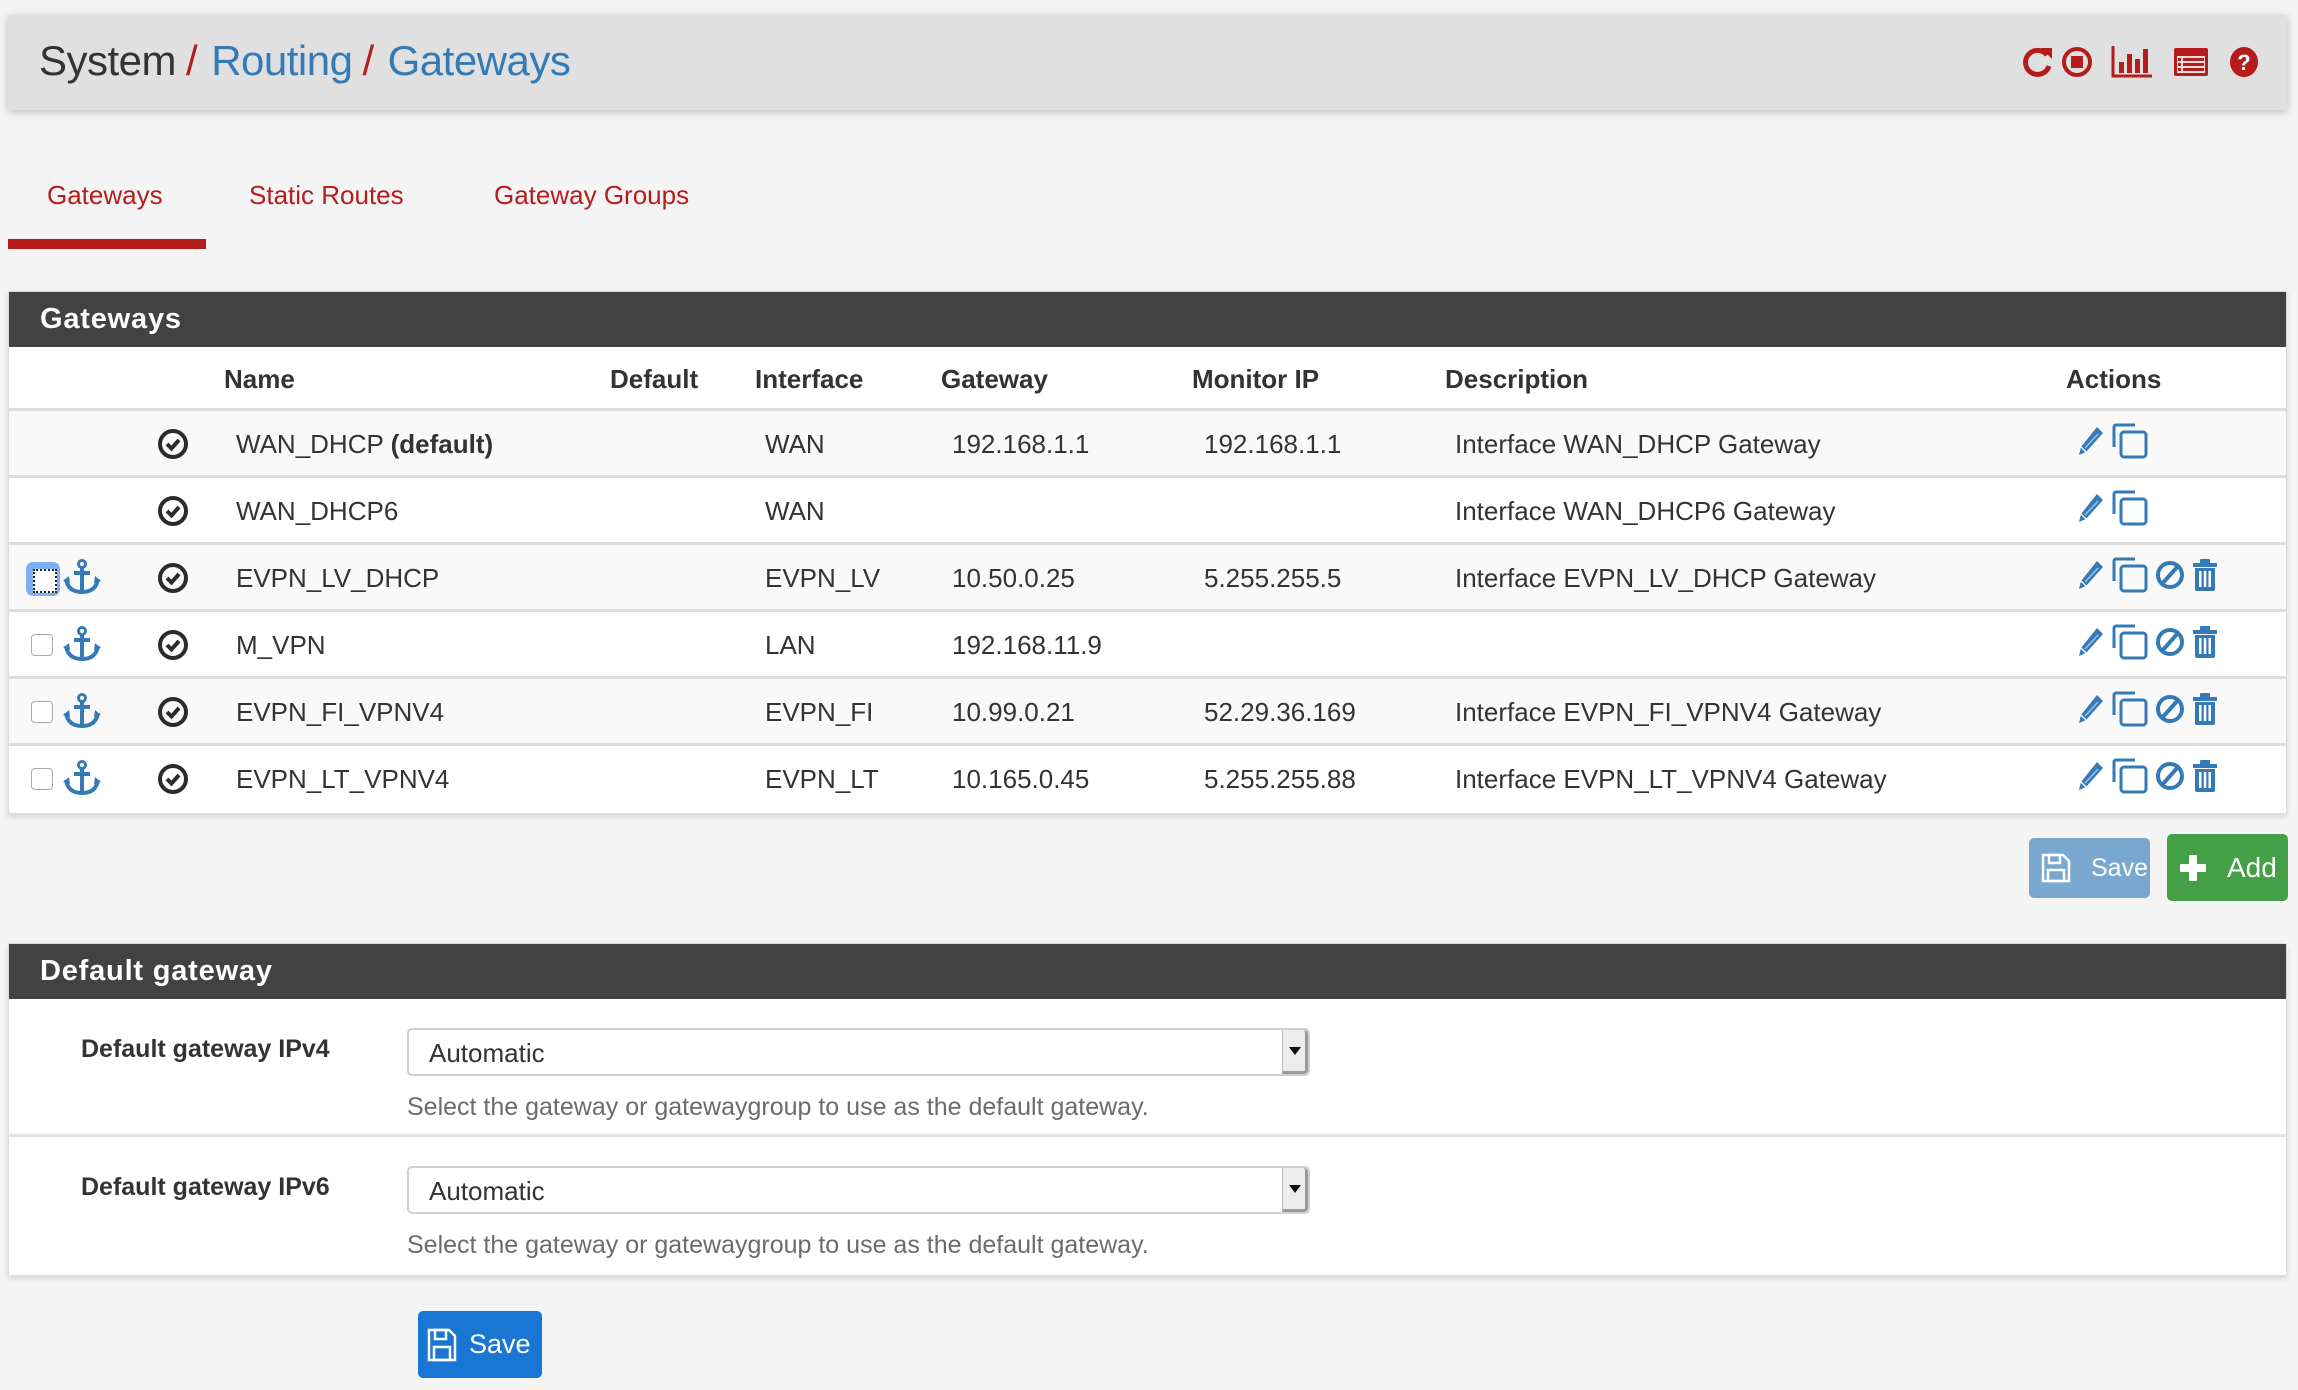 This screenshot has height=1390, width=2298. What do you see at coordinates (326, 195) in the screenshot?
I see `tab-static-routes: Static Routes` at bounding box center [326, 195].